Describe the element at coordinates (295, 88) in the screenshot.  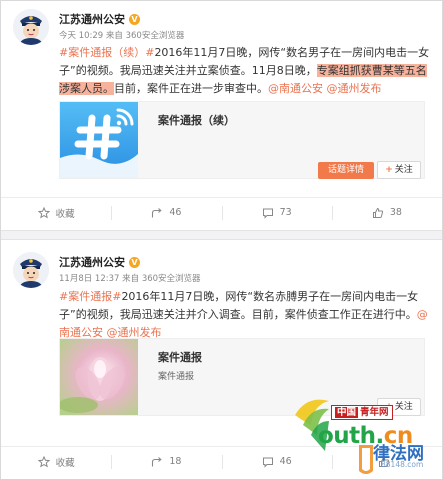
I see `mention-link: @南通公安` at that location.